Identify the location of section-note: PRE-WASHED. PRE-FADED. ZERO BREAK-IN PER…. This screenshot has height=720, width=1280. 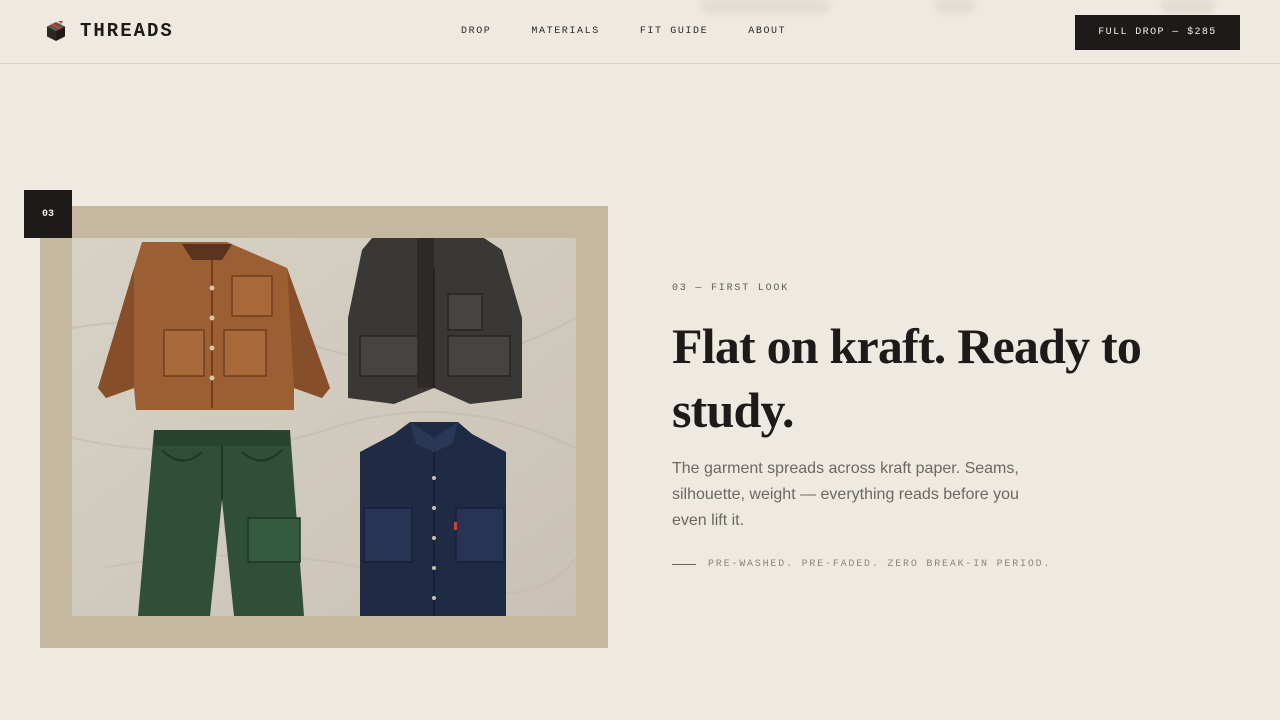
(861, 564).